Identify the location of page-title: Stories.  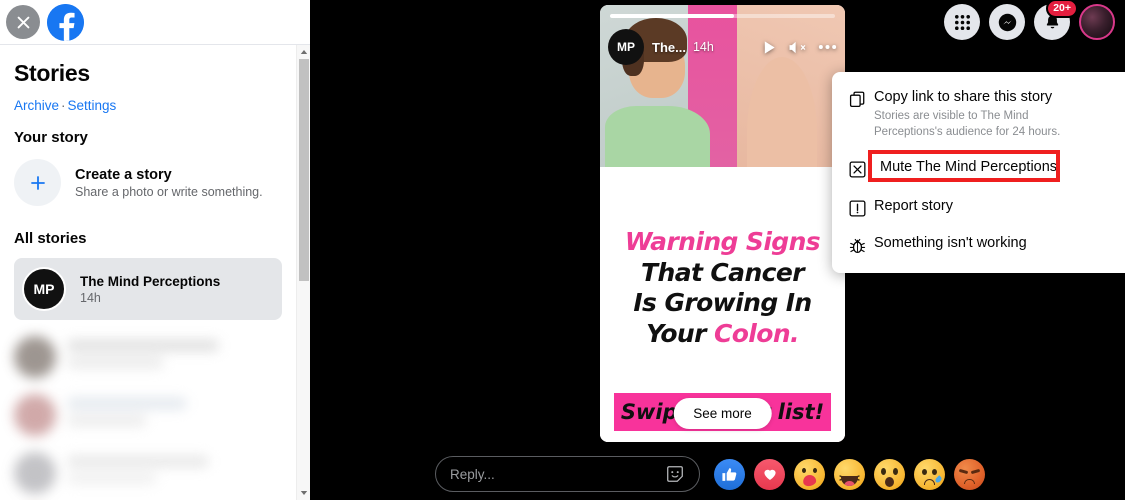
(52, 73).